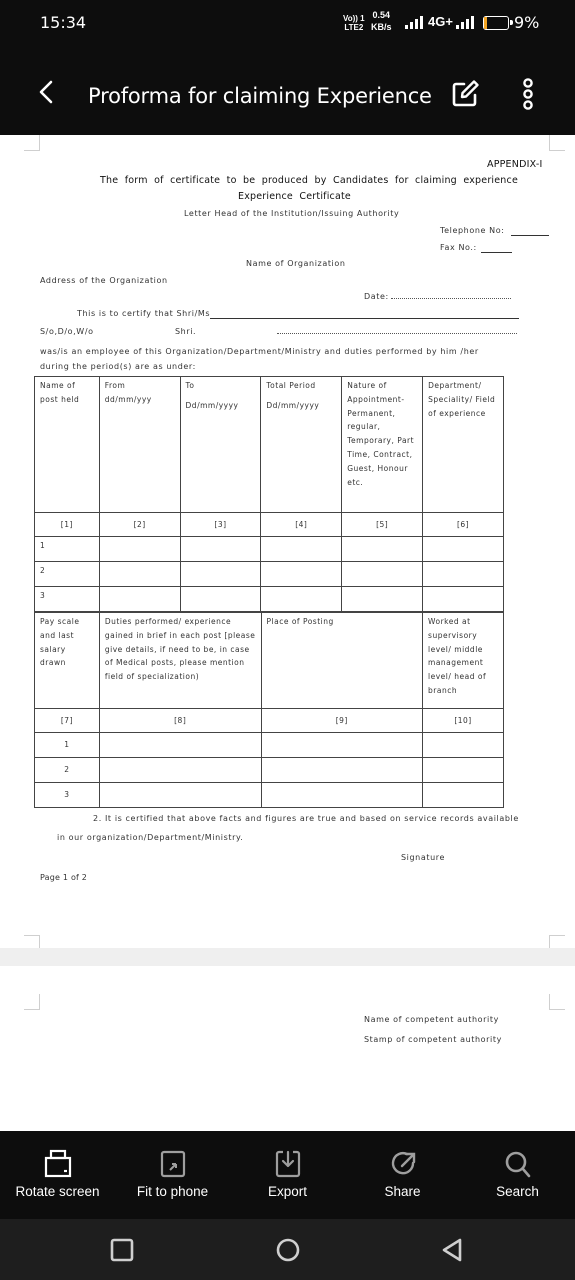 Image resolution: width=575 pixels, height=1280 pixels. Describe the element at coordinates (172, 1191) in the screenshot. I see `fit-to-phone-label: Fit to phone` at that location.